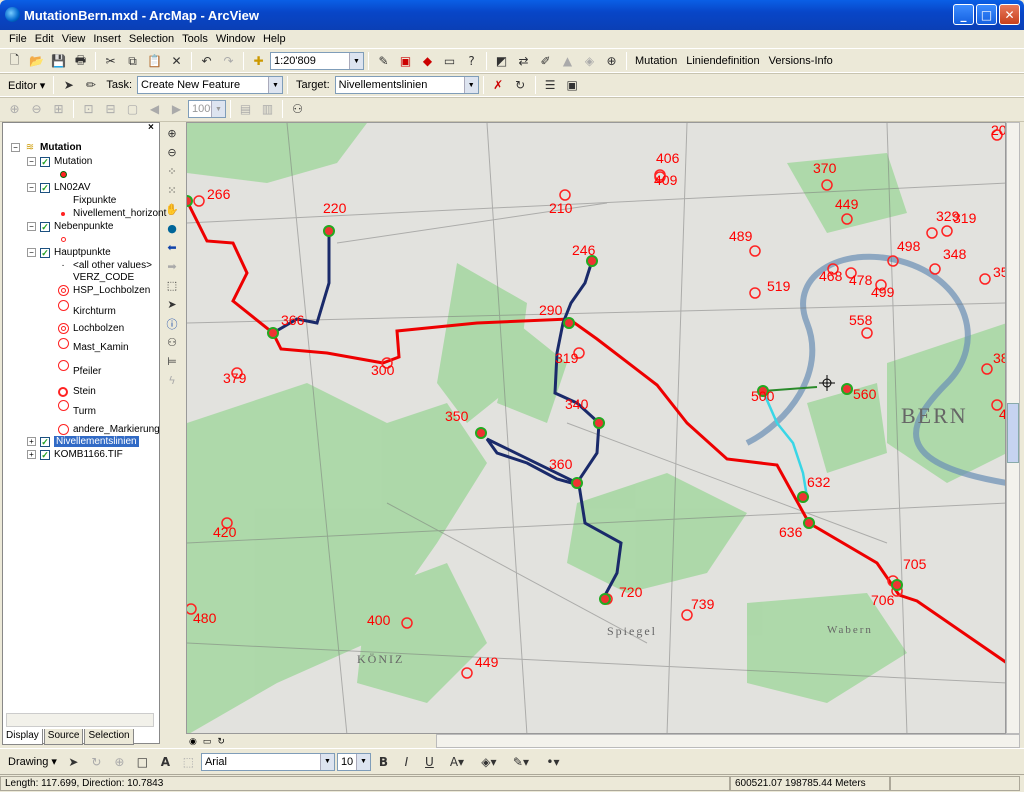 The image size is (1024, 792). Describe the element at coordinates (75, 454) in the screenshot. I see `toc-layer-komb: + ✓ KOMB1166.TIF` at that location.